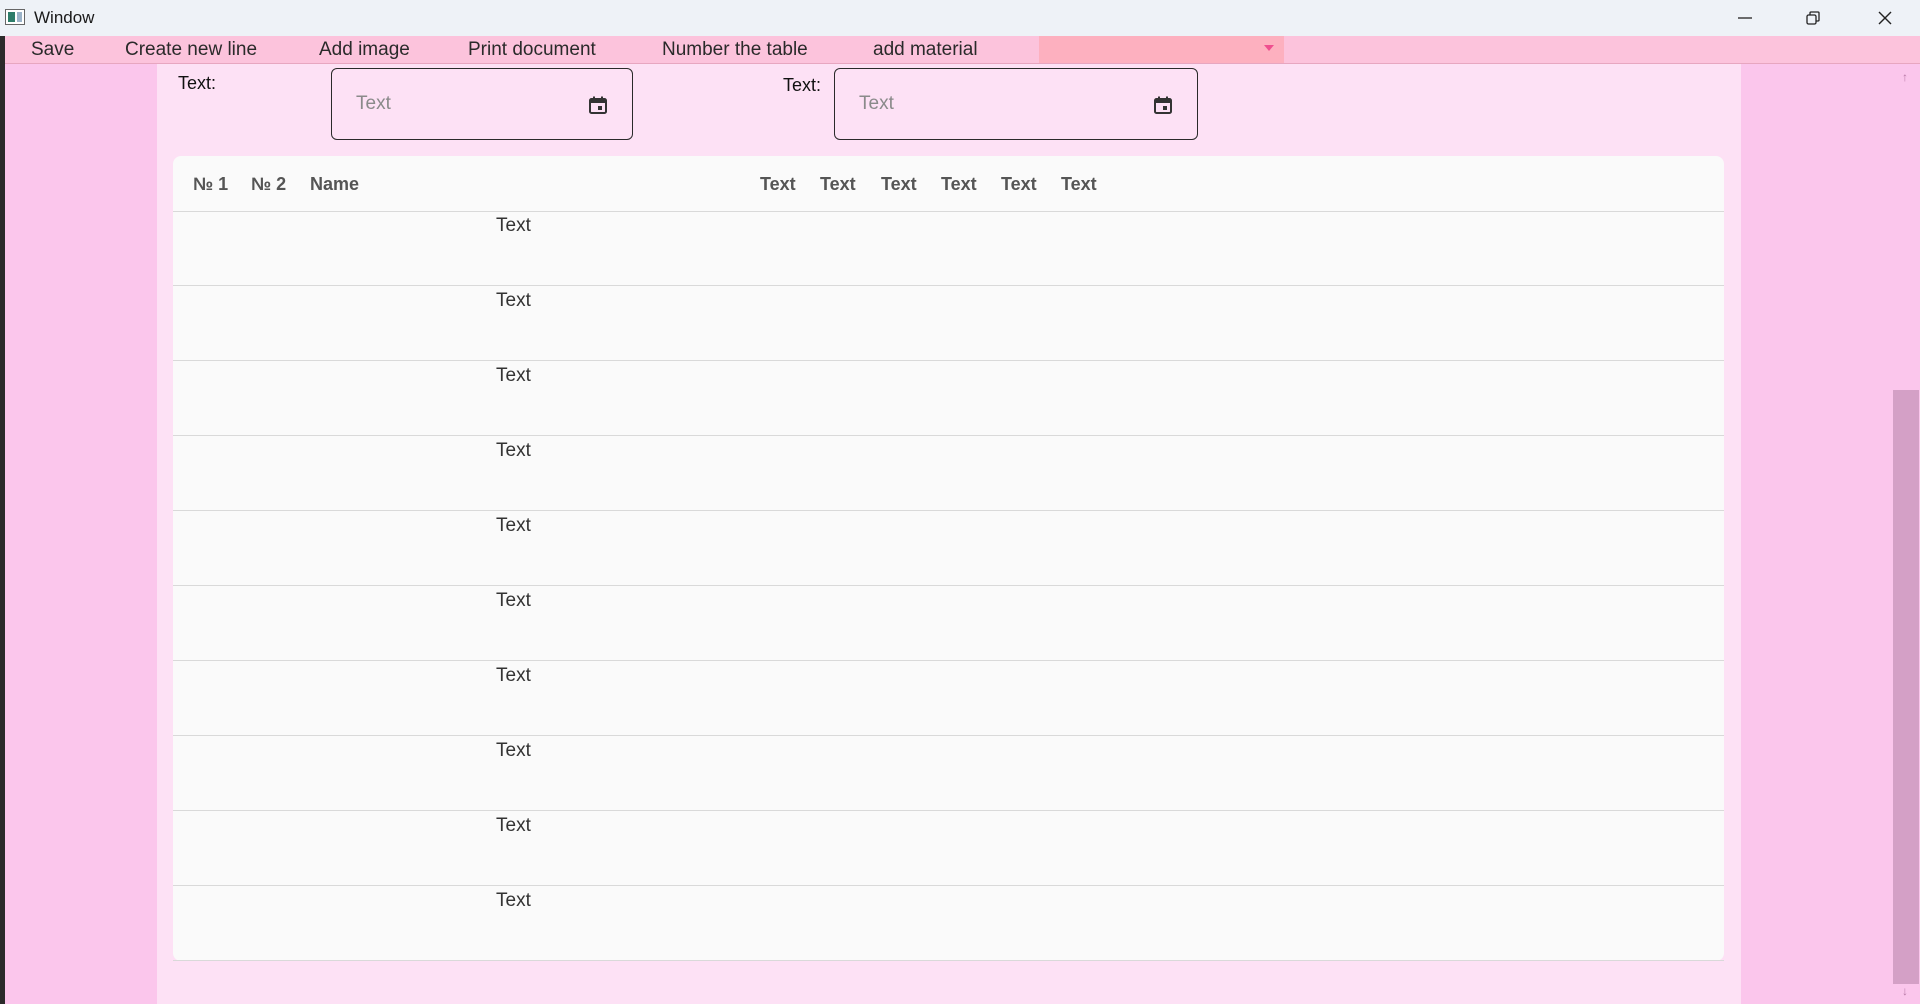 The width and height of the screenshot is (1920, 1004). Describe the element at coordinates (959, 184) in the screenshot. I see `column-header-text-4: Text` at that location.